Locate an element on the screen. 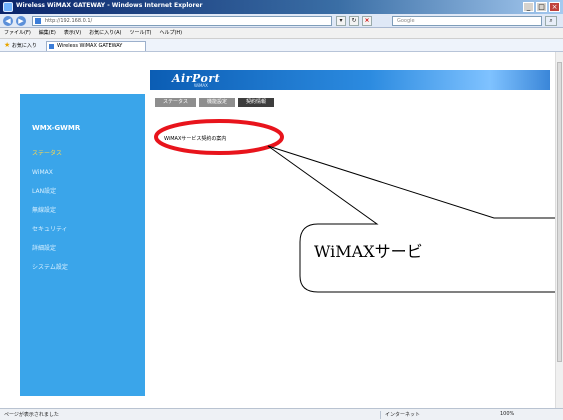 Image resolution: width=563 pixels, height=420 pixels. menu-edit: 編集(E) is located at coordinates (47, 33).